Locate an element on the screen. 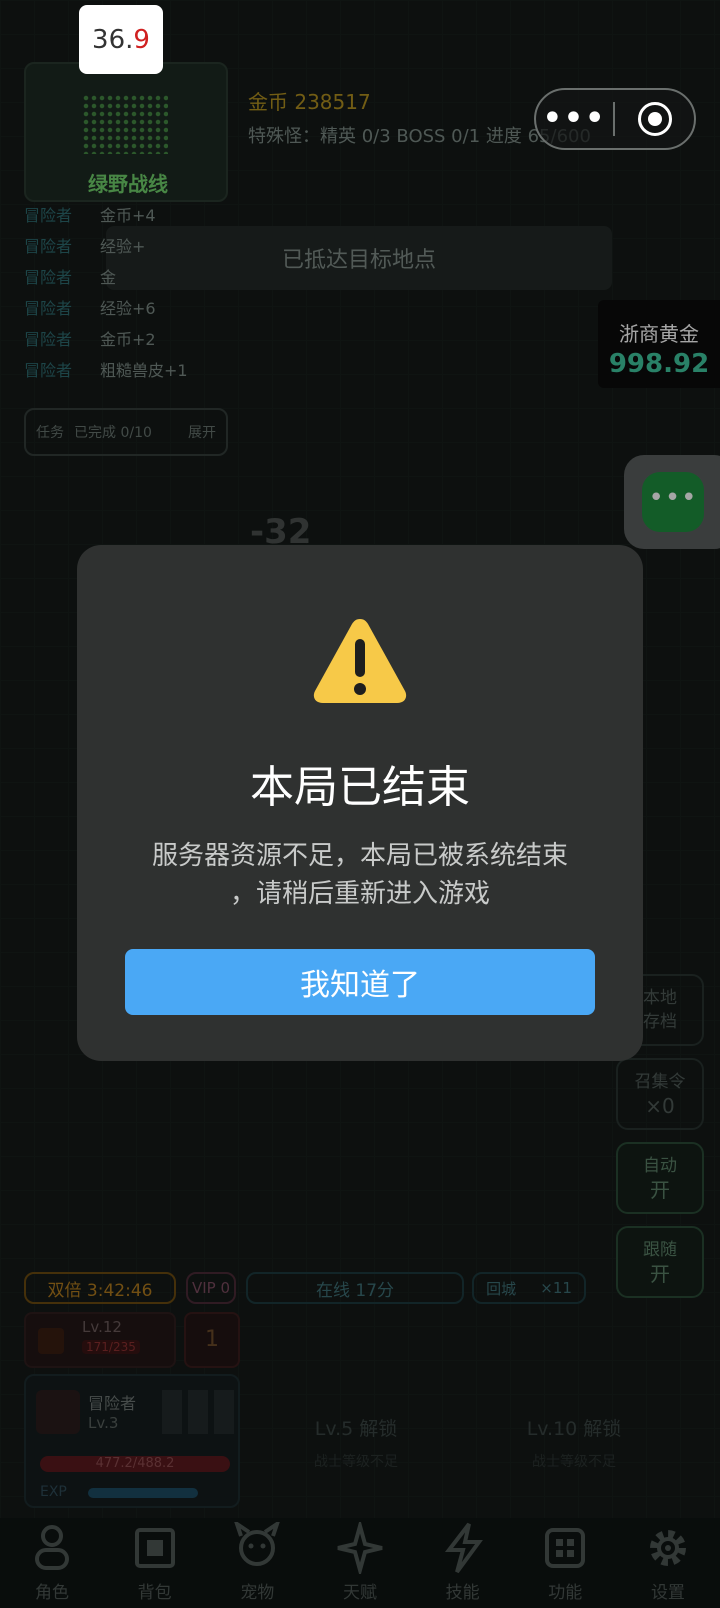 This screenshot has height=1608, width=720. more-menu-button: ••• is located at coordinates (574, 119).